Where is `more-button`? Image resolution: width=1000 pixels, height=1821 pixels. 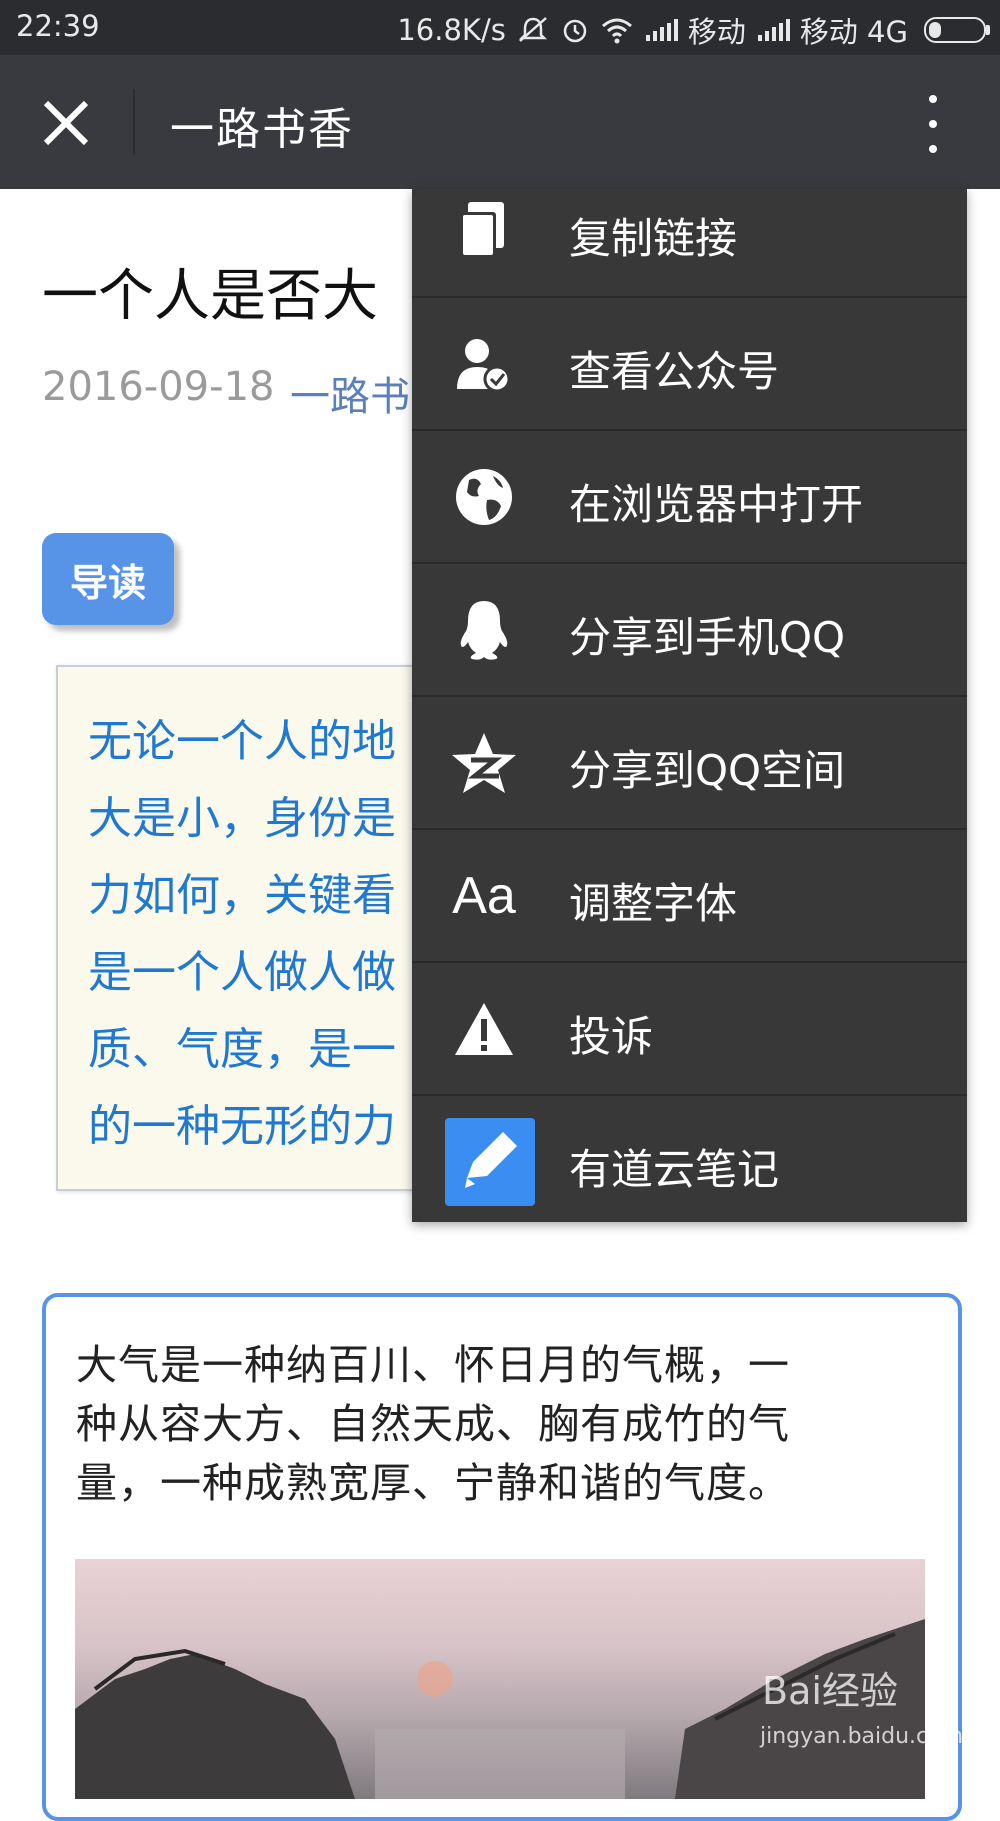 more-button is located at coordinates (933, 124).